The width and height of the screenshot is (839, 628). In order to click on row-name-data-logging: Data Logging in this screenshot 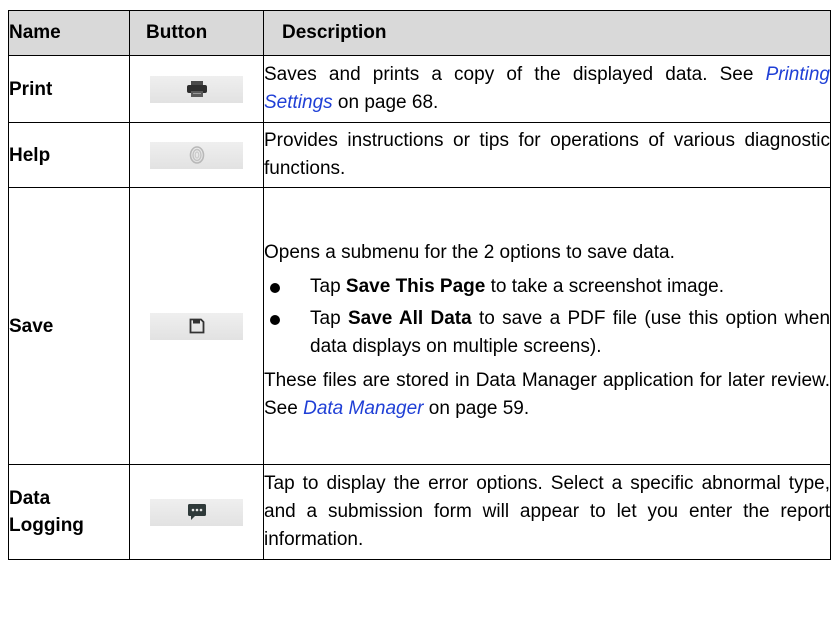, I will do `click(69, 512)`.